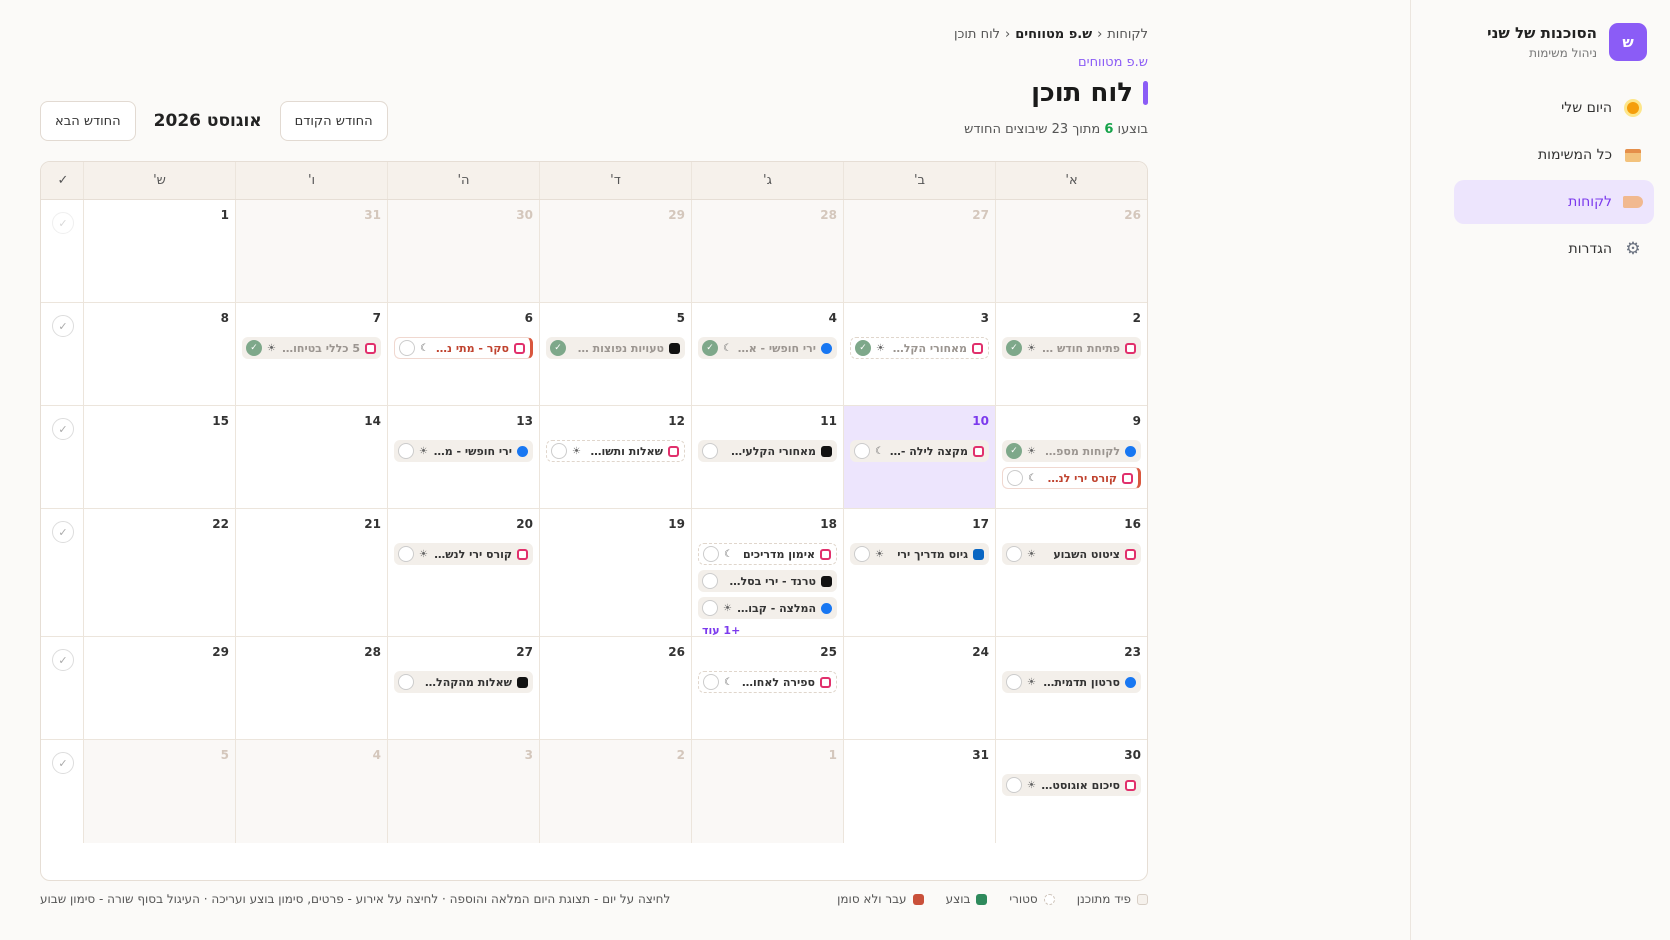  Describe the element at coordinates (1127, 34) in the screenshot. I see `breadcrumb-clients-link: לקוחות` at that location.